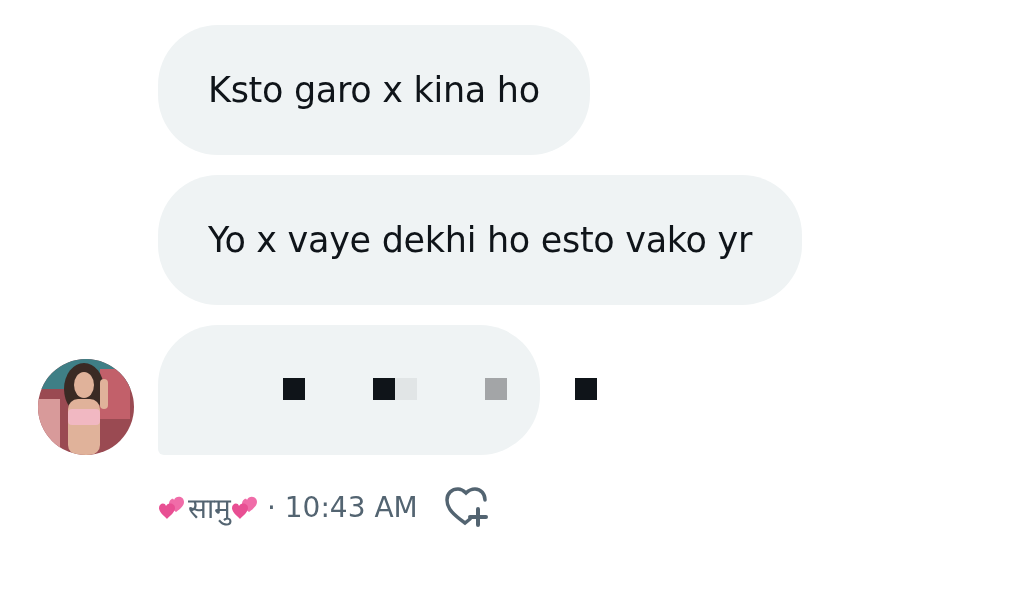 The height and width of the screenshot is (599, 1011). Describe the element at coordinates (466, 507) in the screenshot. I see `add-reaction-icon` at that location.